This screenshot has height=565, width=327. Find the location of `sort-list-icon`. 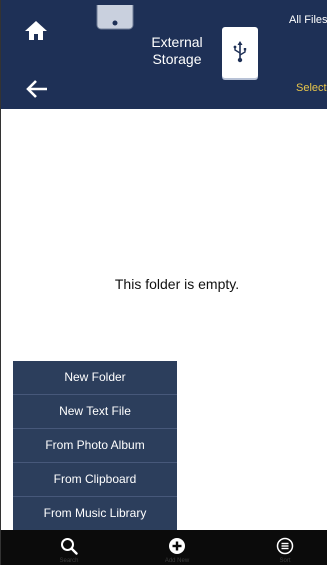

sort-list-icon is located at coordinates (285, 546).